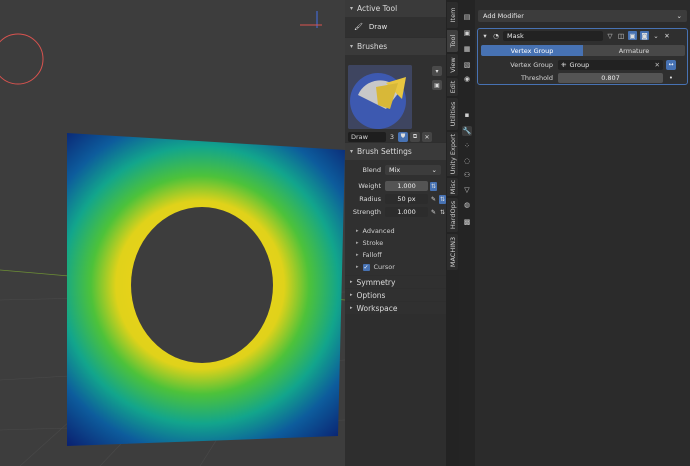  I want to click on 3d-cursor-icon, so click(311, 19).